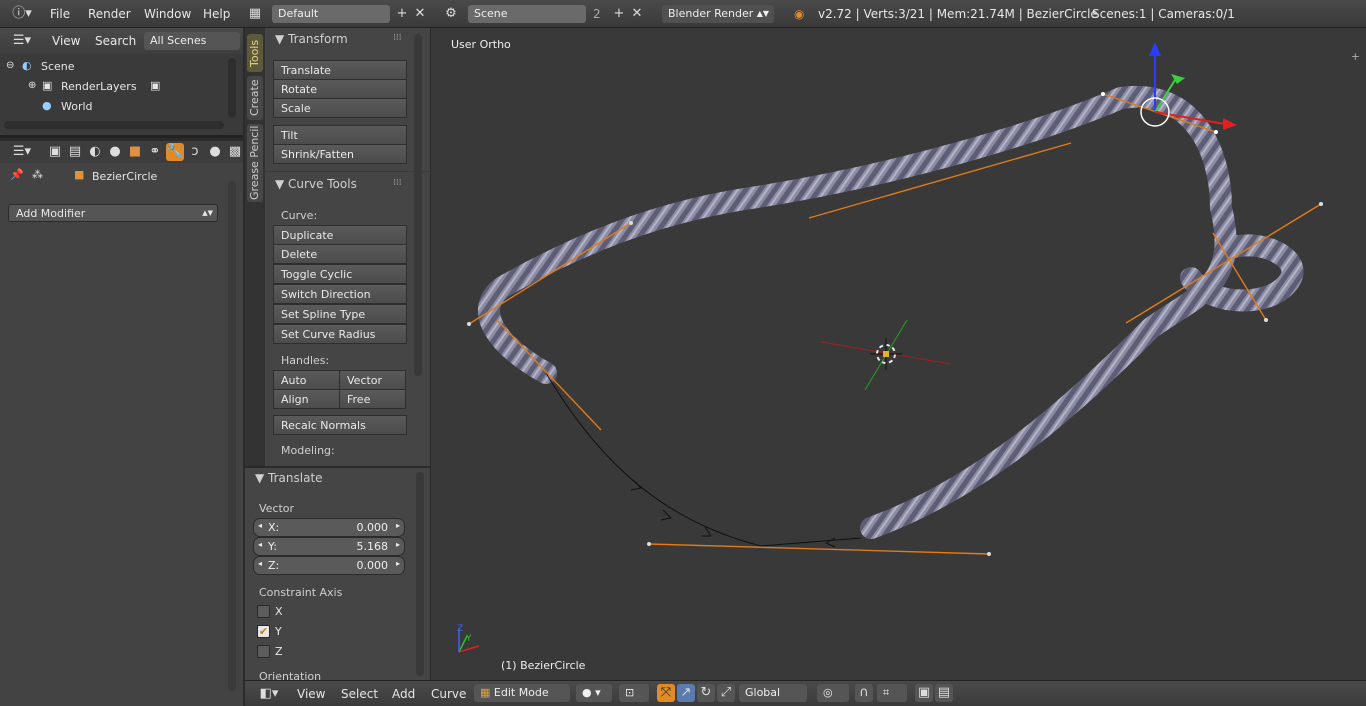 The height and width of the screenshot is (706, 1366). I want to click on vector-z-field: ◂ Z: 0.000 ▸, so click(329, 565).